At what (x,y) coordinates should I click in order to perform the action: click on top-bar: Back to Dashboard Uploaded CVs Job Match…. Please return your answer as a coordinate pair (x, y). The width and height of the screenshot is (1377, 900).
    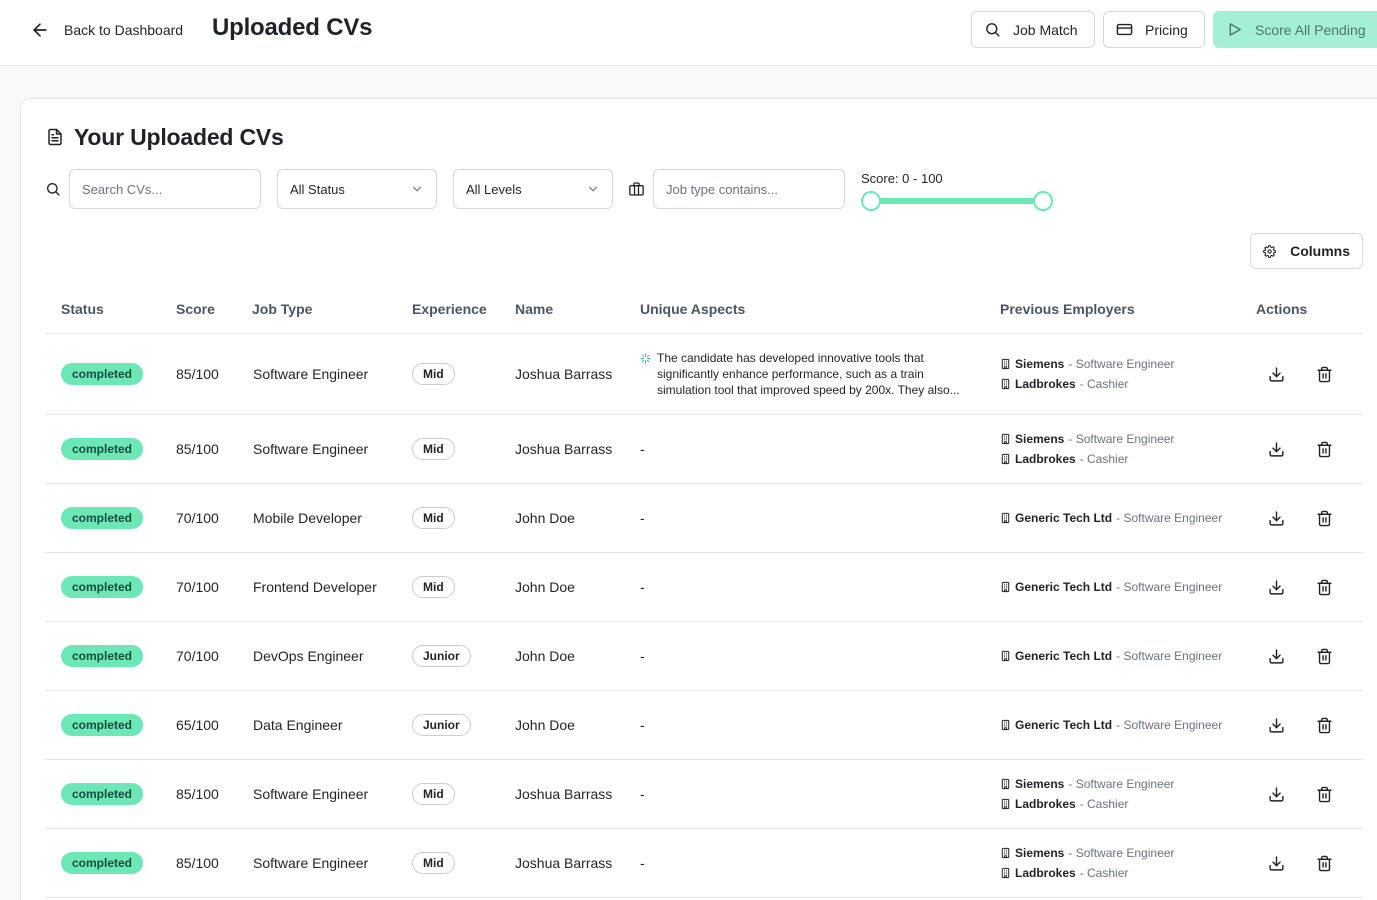
    Looking at the image, I should click on (688, 33).